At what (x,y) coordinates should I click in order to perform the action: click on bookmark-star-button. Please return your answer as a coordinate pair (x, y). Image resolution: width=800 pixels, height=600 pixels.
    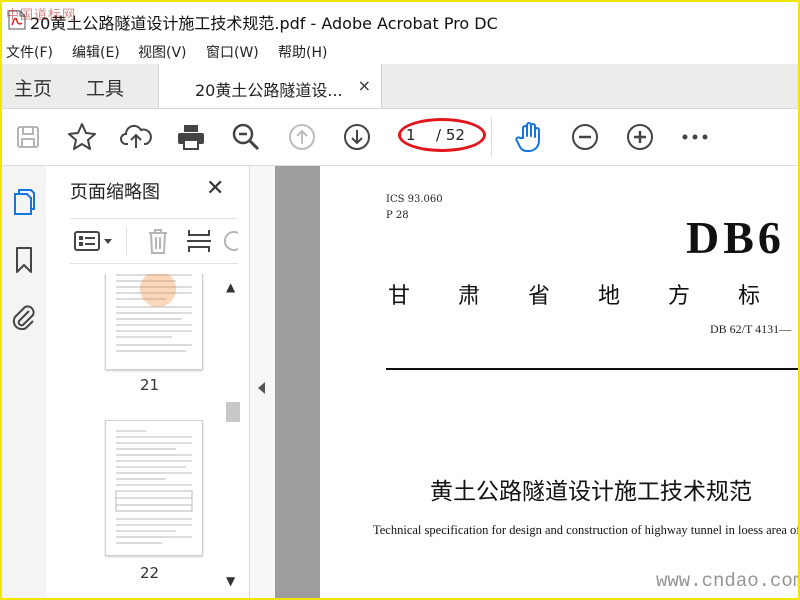
    Looking at the image, I should click on (82, 137).